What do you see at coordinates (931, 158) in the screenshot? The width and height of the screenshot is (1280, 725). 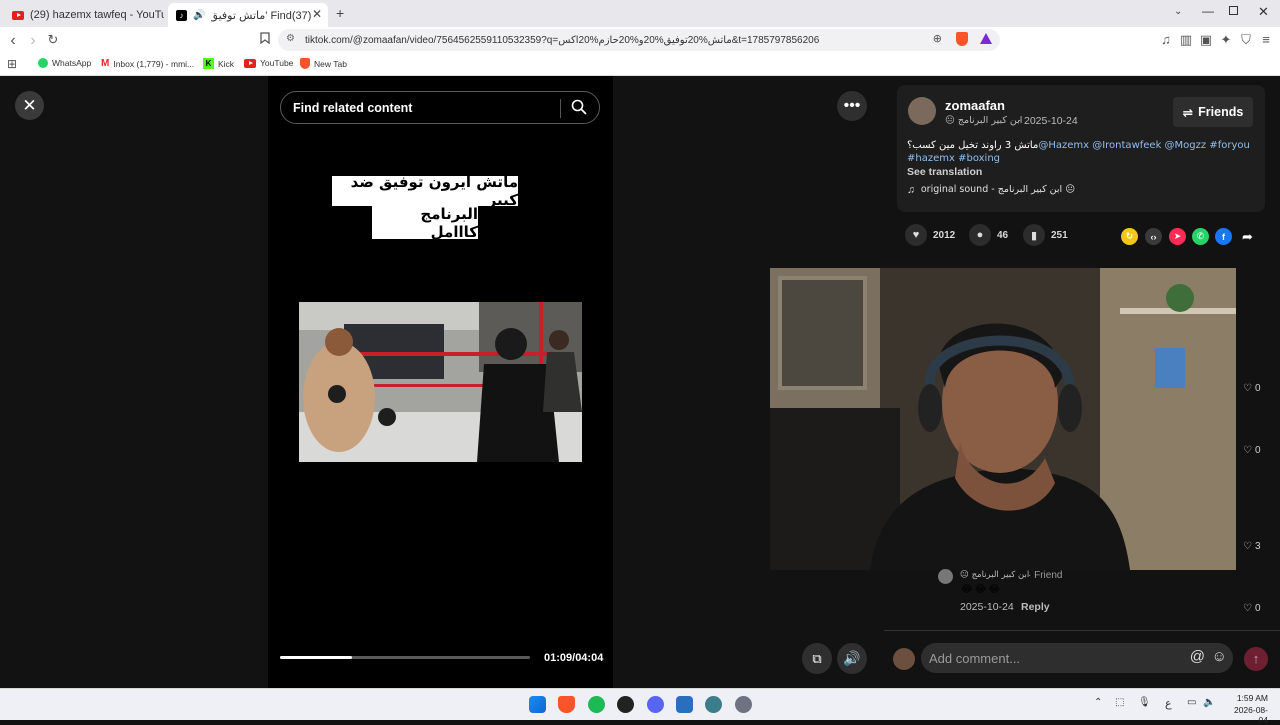 I see `hashtag-link: #hazemx` at bounding box center [931, 158].